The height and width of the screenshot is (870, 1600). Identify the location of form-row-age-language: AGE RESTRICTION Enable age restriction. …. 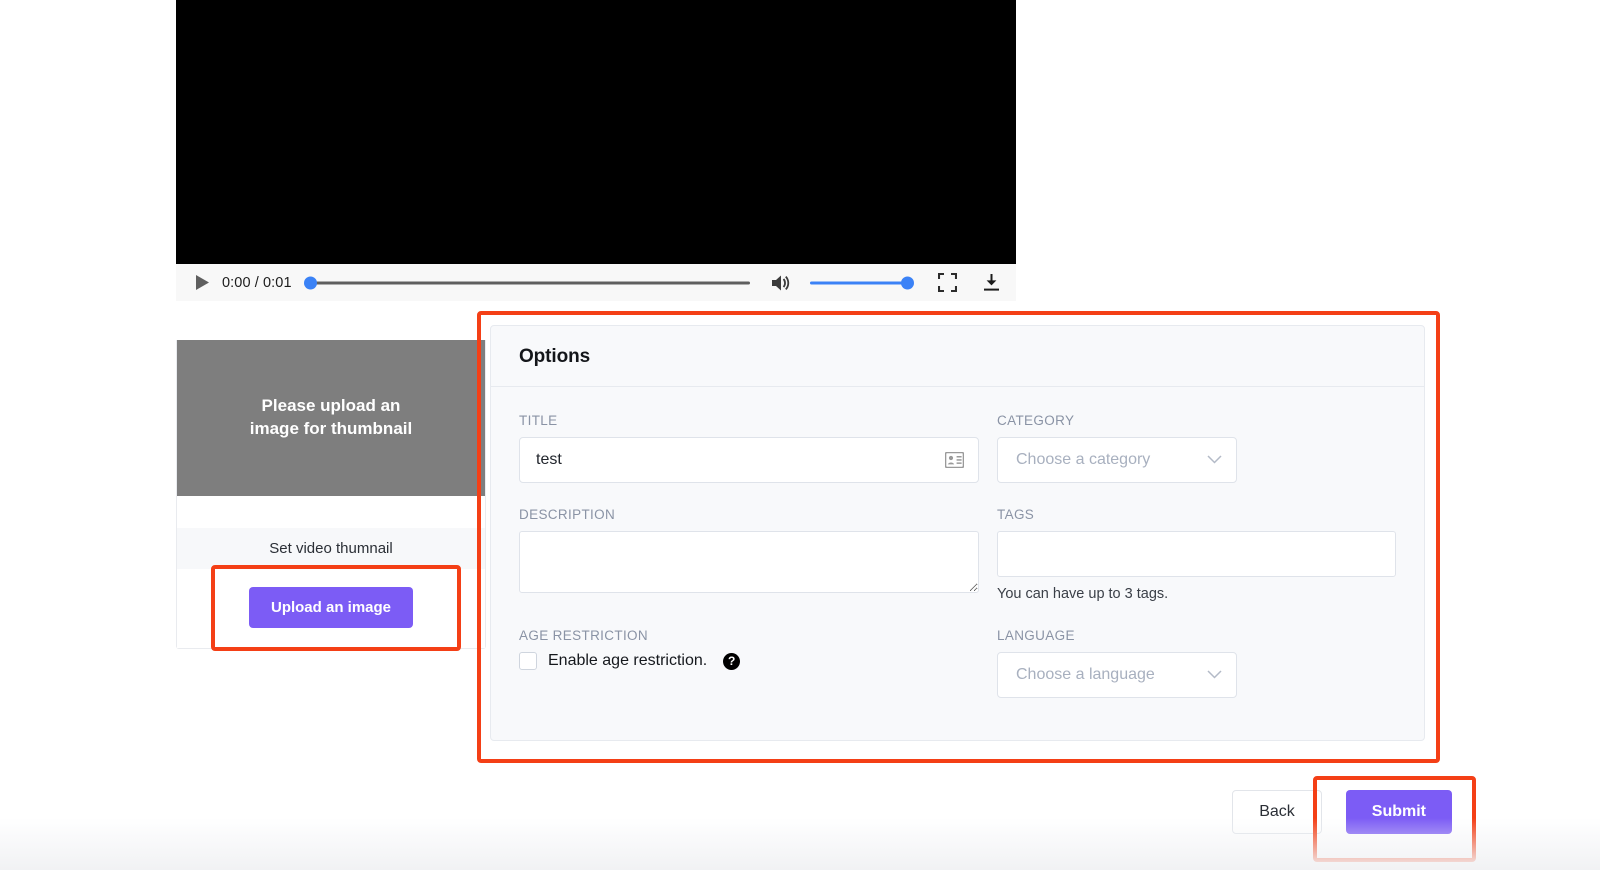
(957, 663).